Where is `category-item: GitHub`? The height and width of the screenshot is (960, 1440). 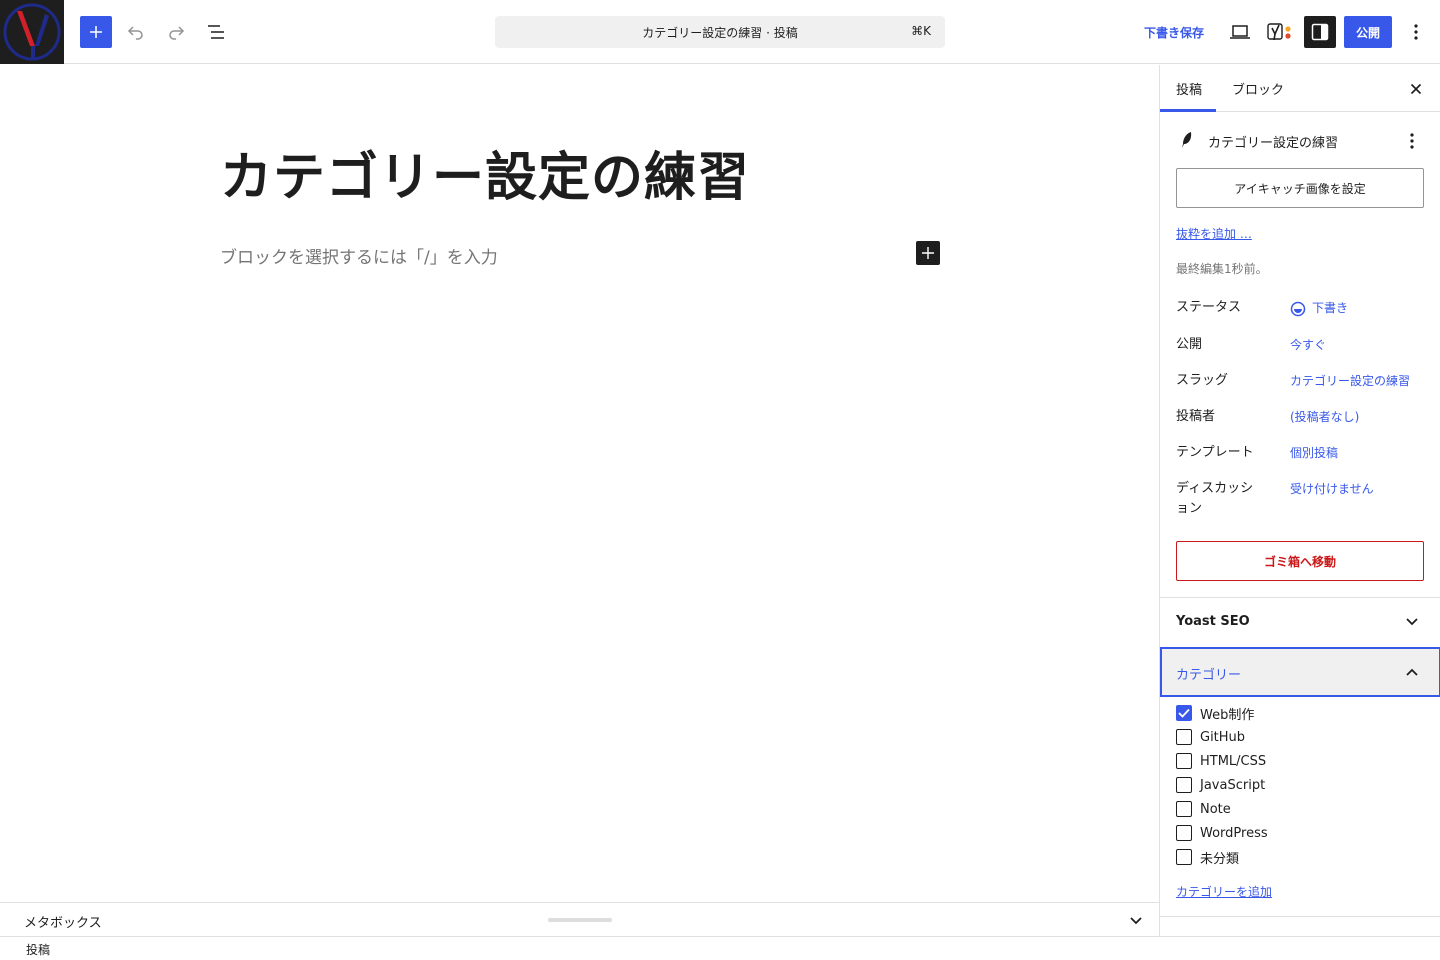 category-item: GitHub is located at coordinates (1301, 737).